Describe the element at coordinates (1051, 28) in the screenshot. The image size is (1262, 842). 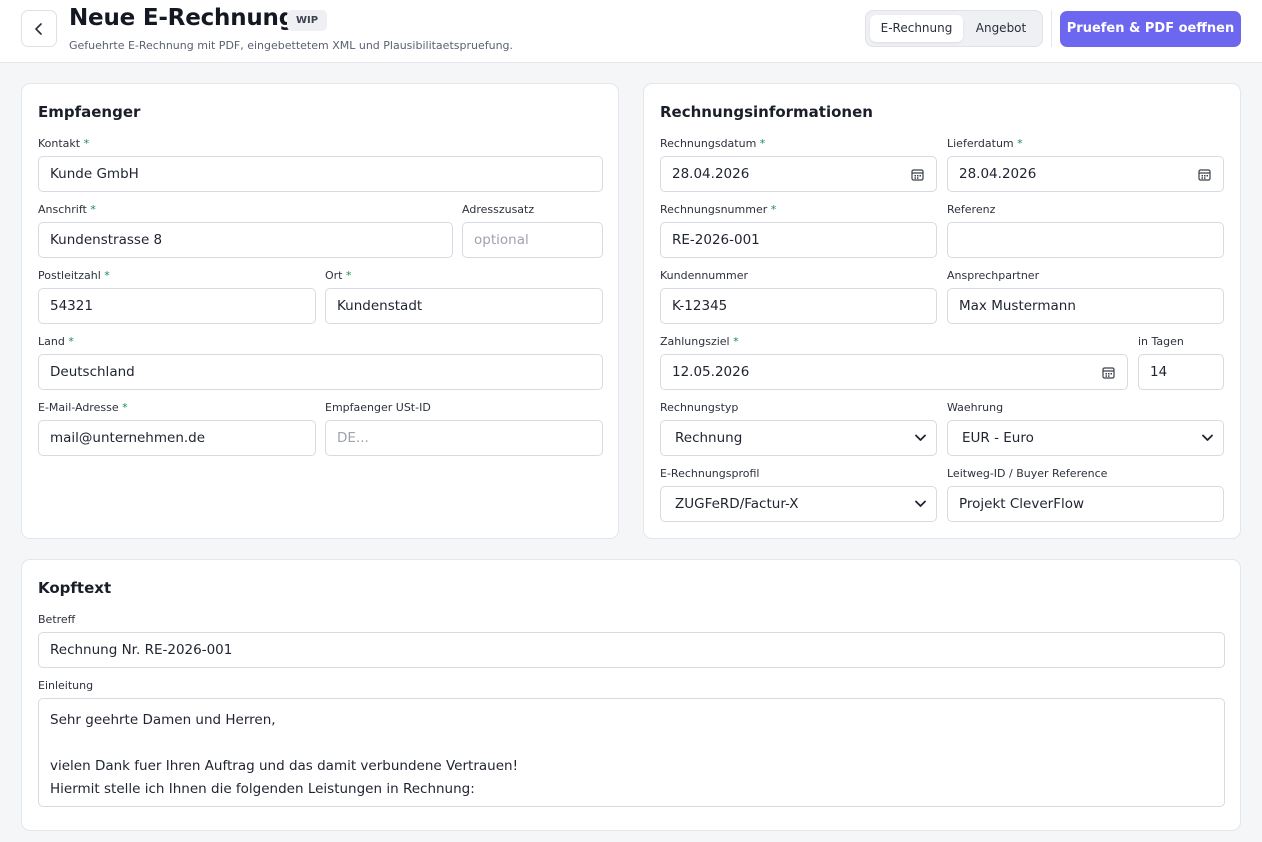
I see `header-divider` at that location.